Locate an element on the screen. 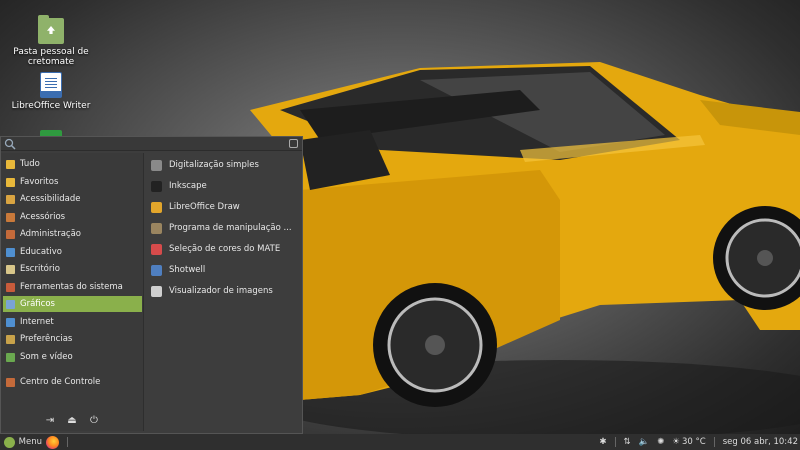 Image resolution: width=800 pixels, height=450 pixels. menu-category-label: Internet is located at coordinates (37, 322).